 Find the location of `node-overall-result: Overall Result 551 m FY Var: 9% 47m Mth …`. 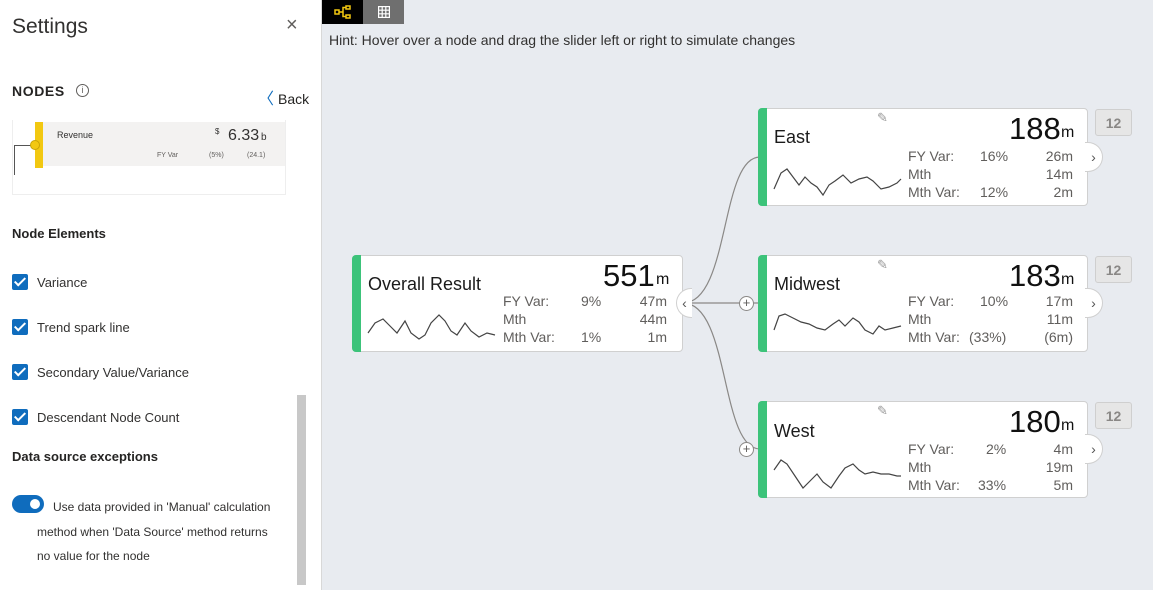

node-overall-result: Overall Result 551 m FY Var: 9% 47m Mth … is located at coordinates (517, 303).